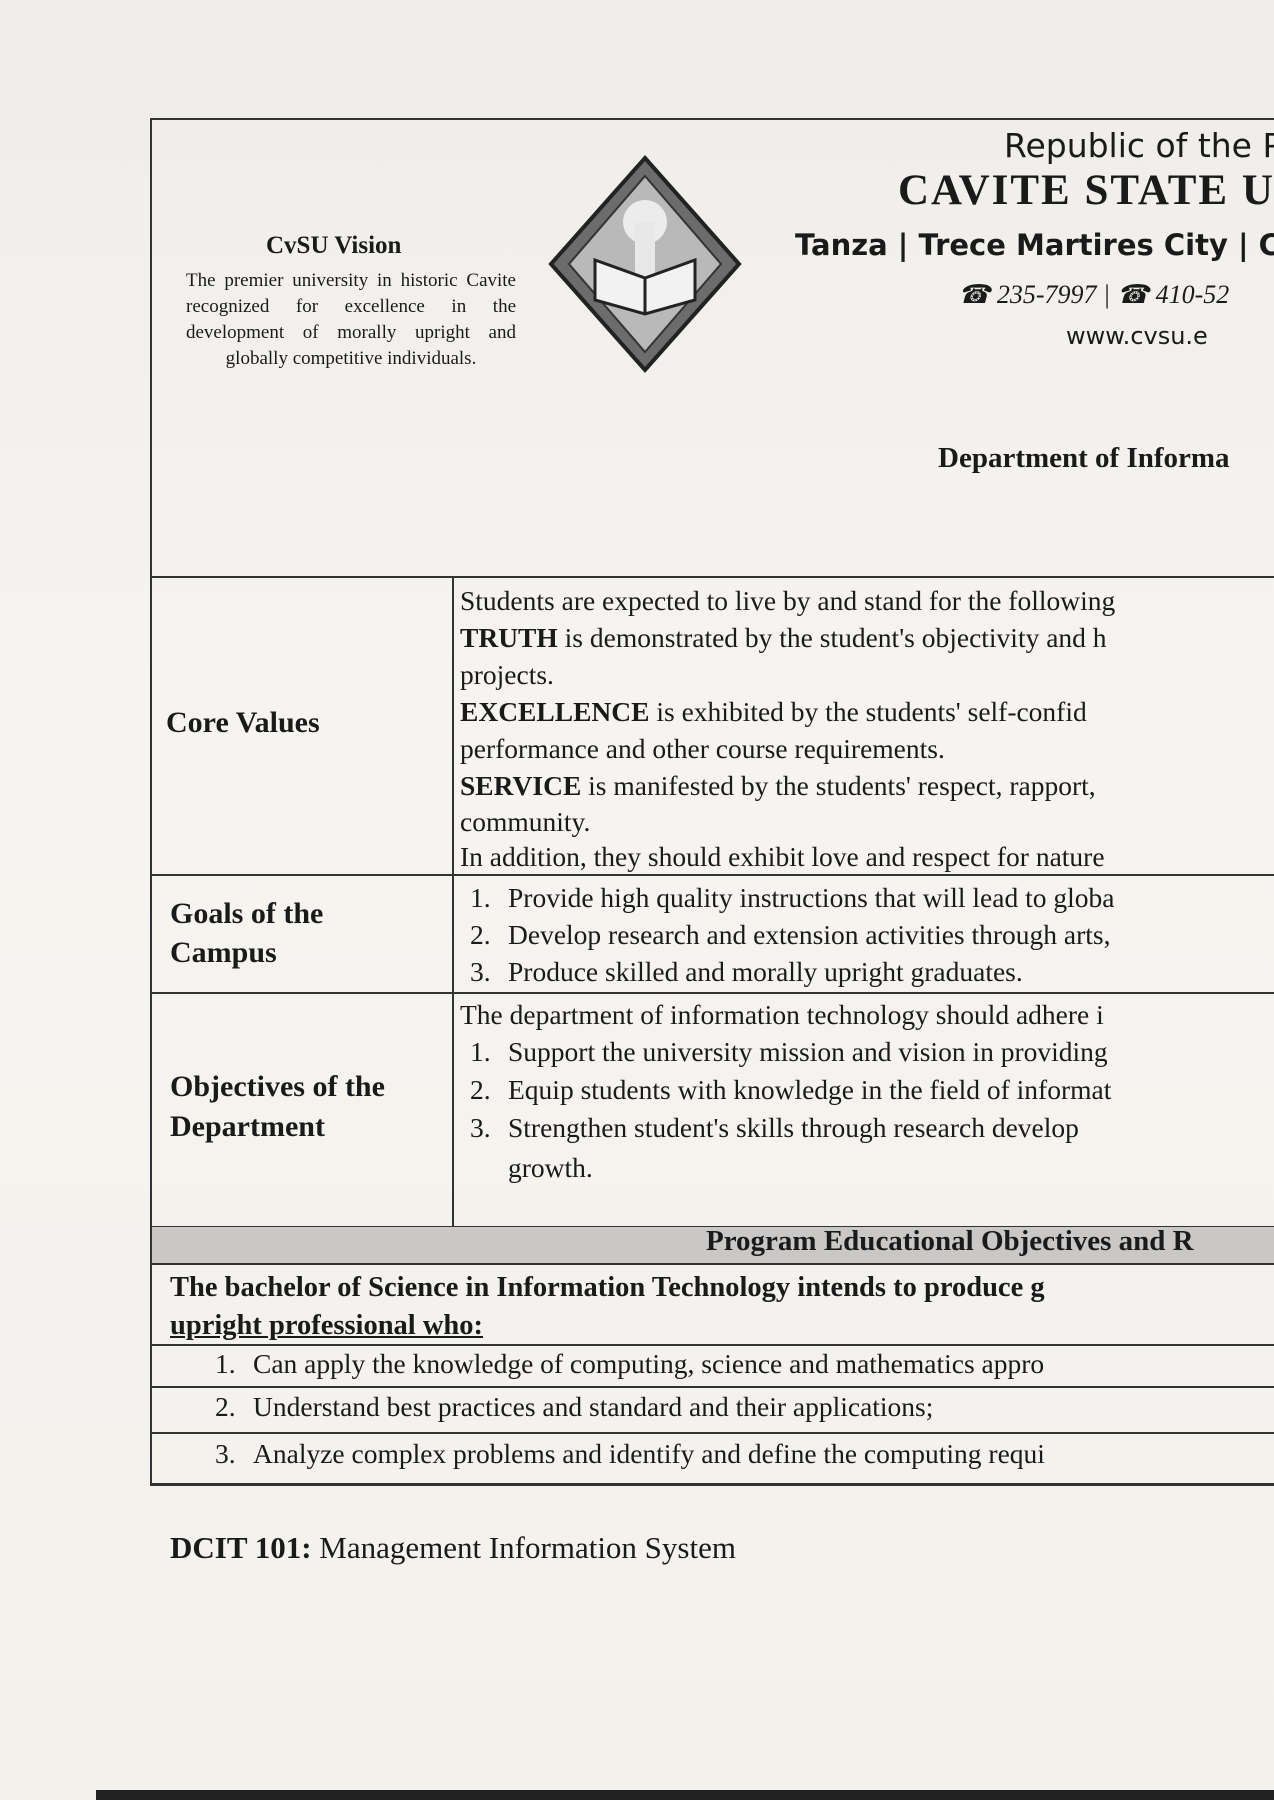 The image size is (1274, 1800). Describe the element at coordinates (247, 913) in the screenshot. I see `goals-label-line1: Goals of the` at that location.